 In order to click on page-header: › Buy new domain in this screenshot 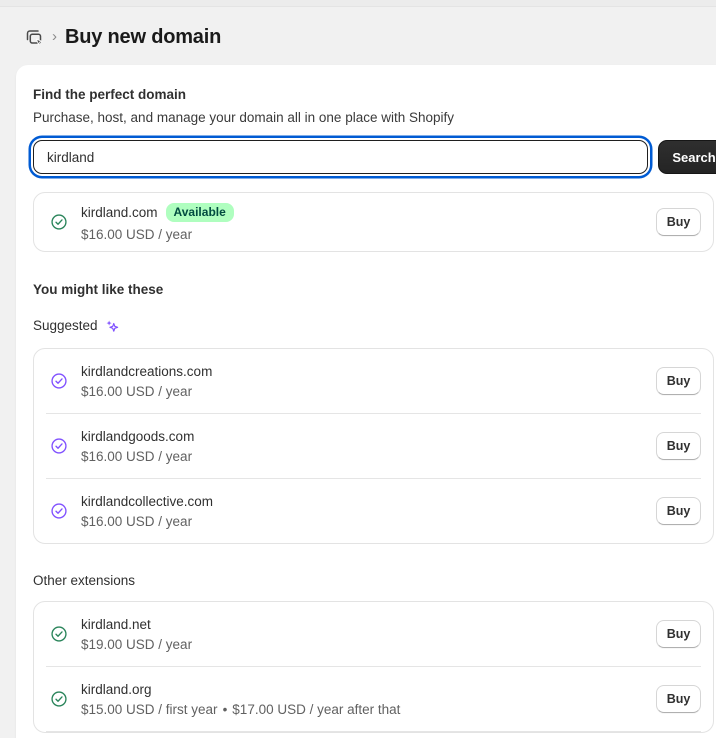, I will do `click(358, 36)`.